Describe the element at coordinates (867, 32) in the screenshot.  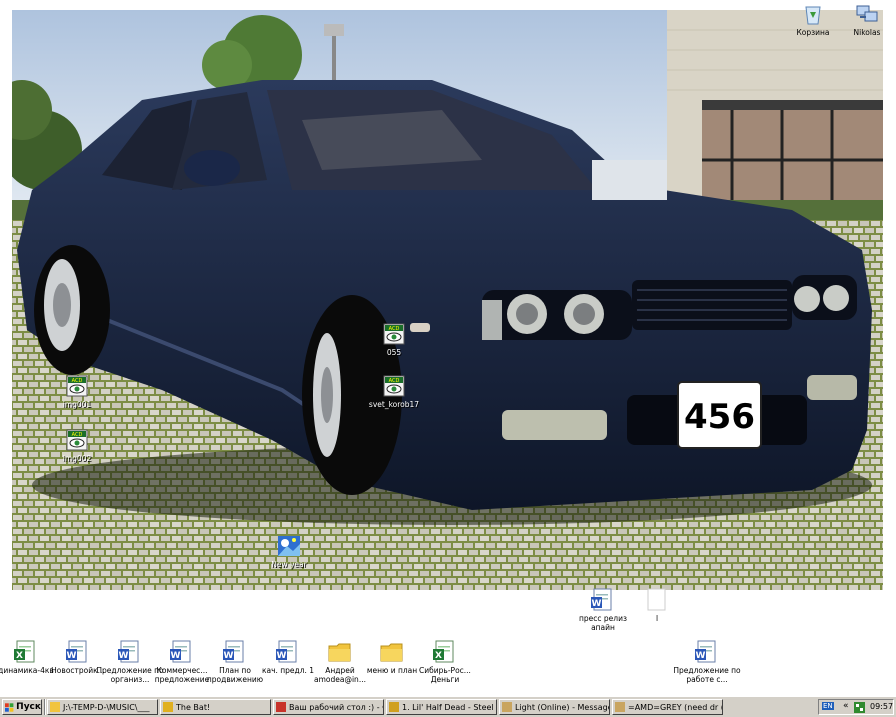
I see `desktop-icon-label: Nikolas` at that location.